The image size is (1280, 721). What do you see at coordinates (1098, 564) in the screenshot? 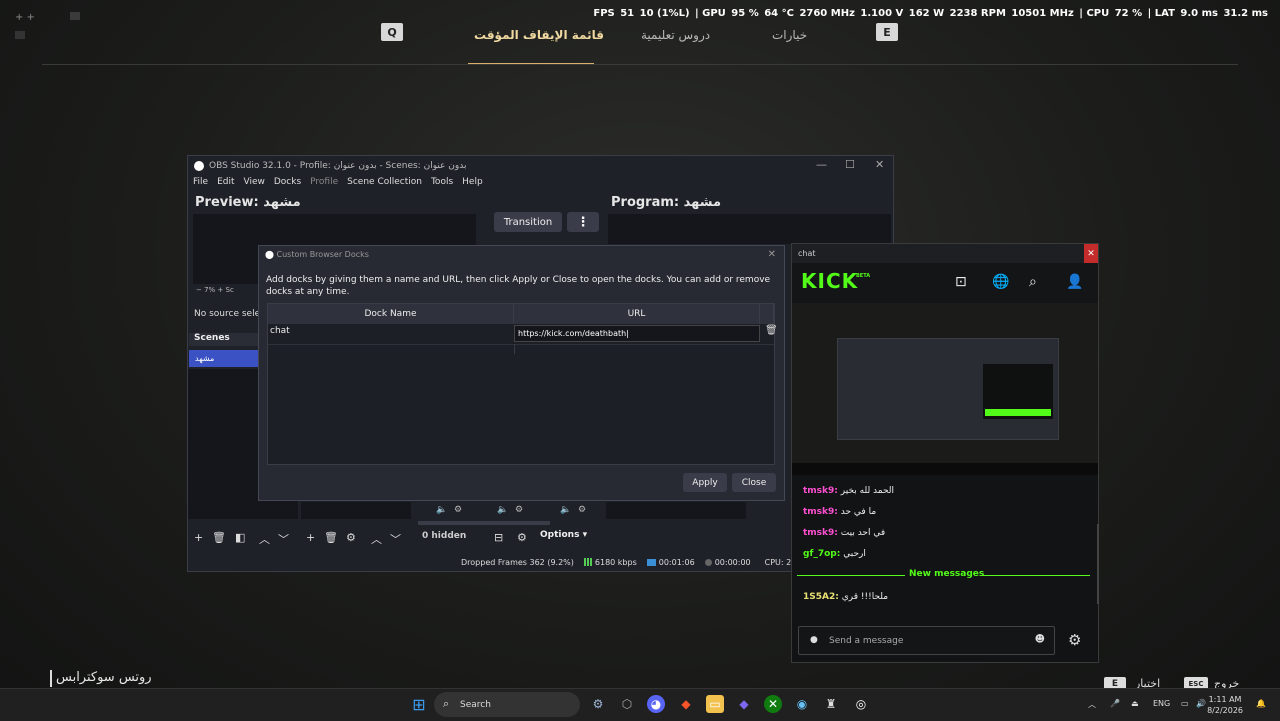
I see `chat-scrollbar` at bounding box center [1098, 564].